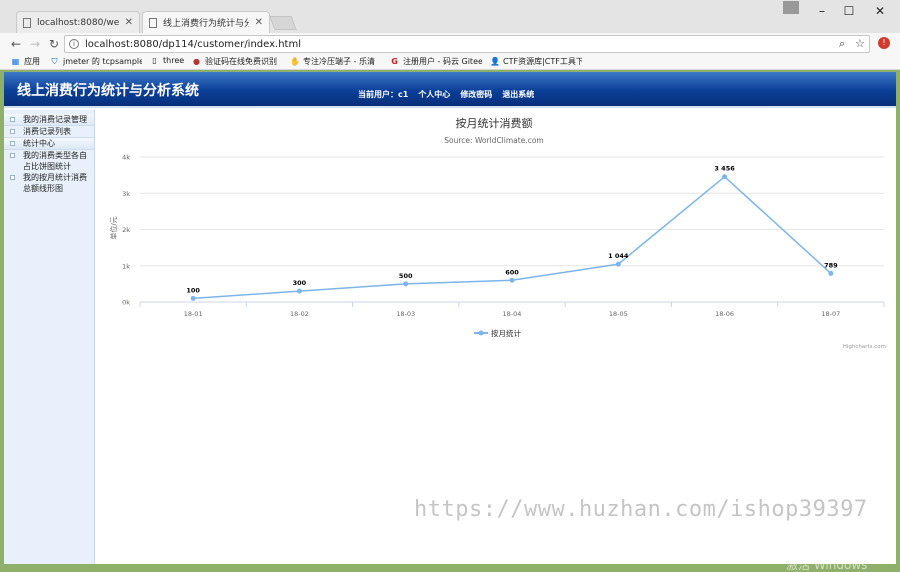 The height and width of the screenshot is (572, 900). What do you see at coordinates (96, 61) in the screenshot?
I see `bookmark-jmeter: ⛉ jmeter 的 tcpsample` at bounding box center [96, 61].